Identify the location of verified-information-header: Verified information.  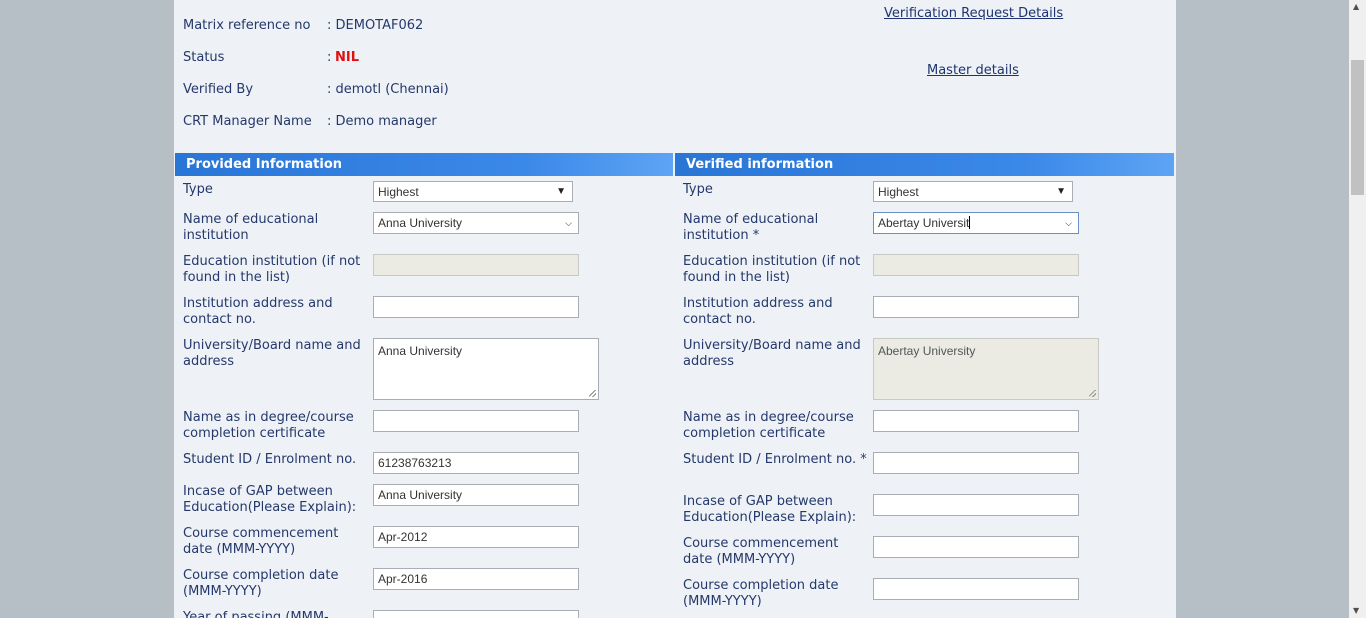
(924, 164).